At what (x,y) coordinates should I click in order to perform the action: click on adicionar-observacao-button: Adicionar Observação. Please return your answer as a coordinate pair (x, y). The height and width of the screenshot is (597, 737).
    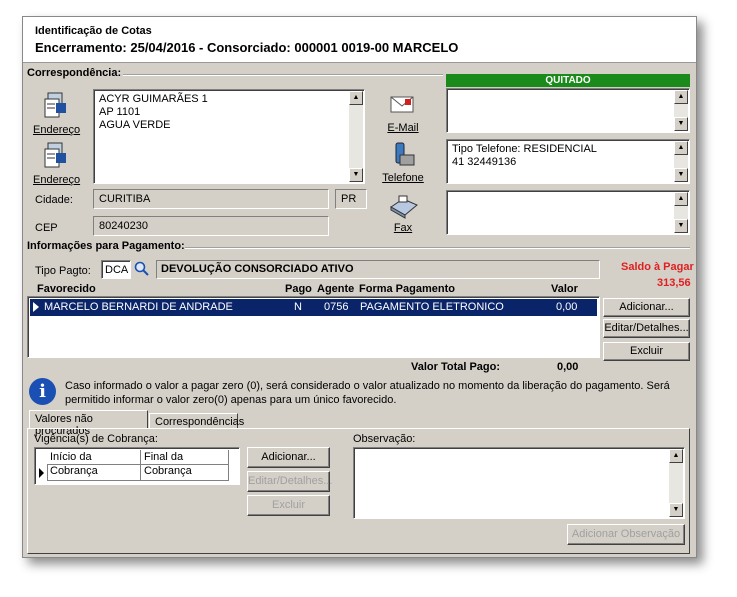
    Looking at the image, I should click on (626, 534).